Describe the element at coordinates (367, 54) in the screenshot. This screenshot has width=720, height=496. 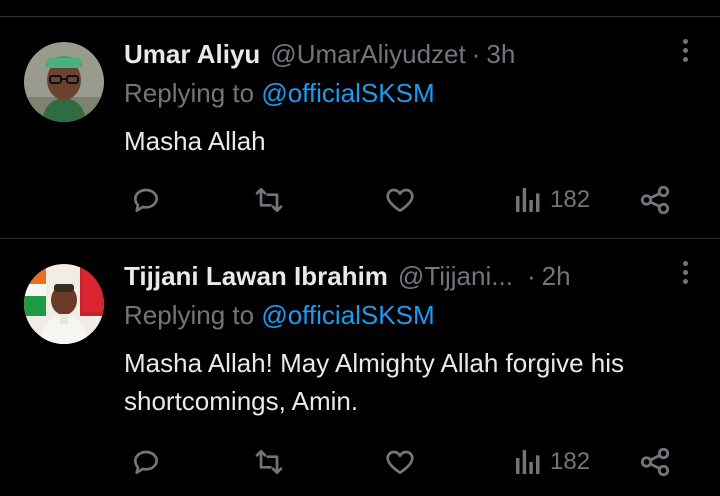
I see `user-handle: @UmarAliyudzet` at that location.